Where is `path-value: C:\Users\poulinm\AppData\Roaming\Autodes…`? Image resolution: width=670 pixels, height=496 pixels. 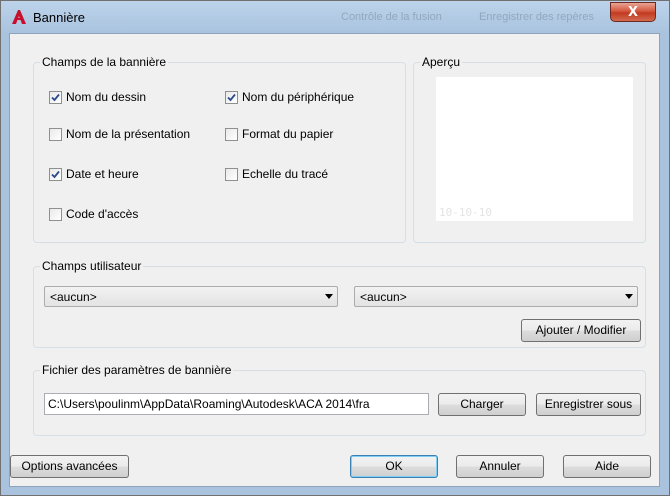 path-value: C:\Users\poulinm\AppData\Roaming\Autodes… is located at coordinates (209, 404).